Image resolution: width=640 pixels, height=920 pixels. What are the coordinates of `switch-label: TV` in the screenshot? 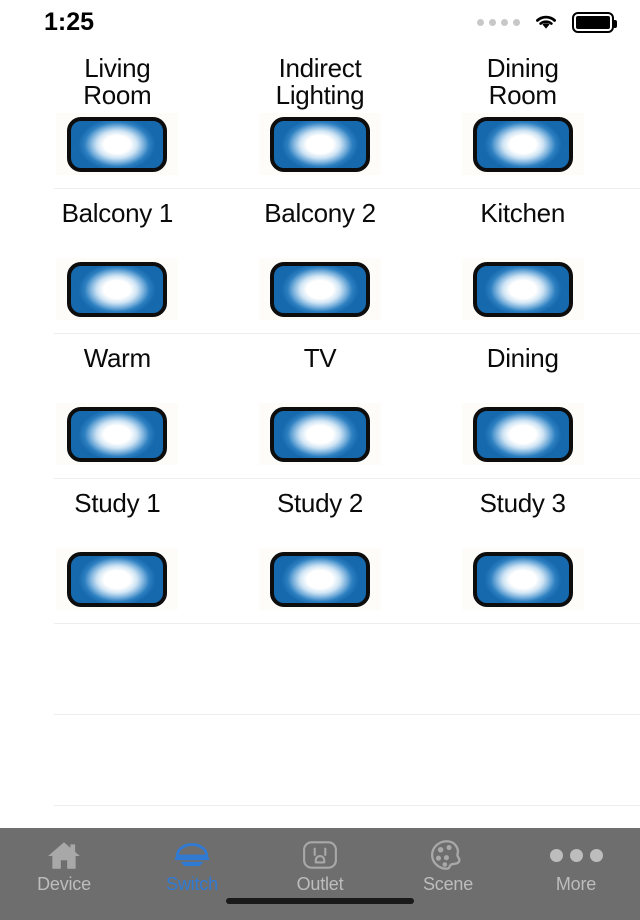 It's located at (320, 358).